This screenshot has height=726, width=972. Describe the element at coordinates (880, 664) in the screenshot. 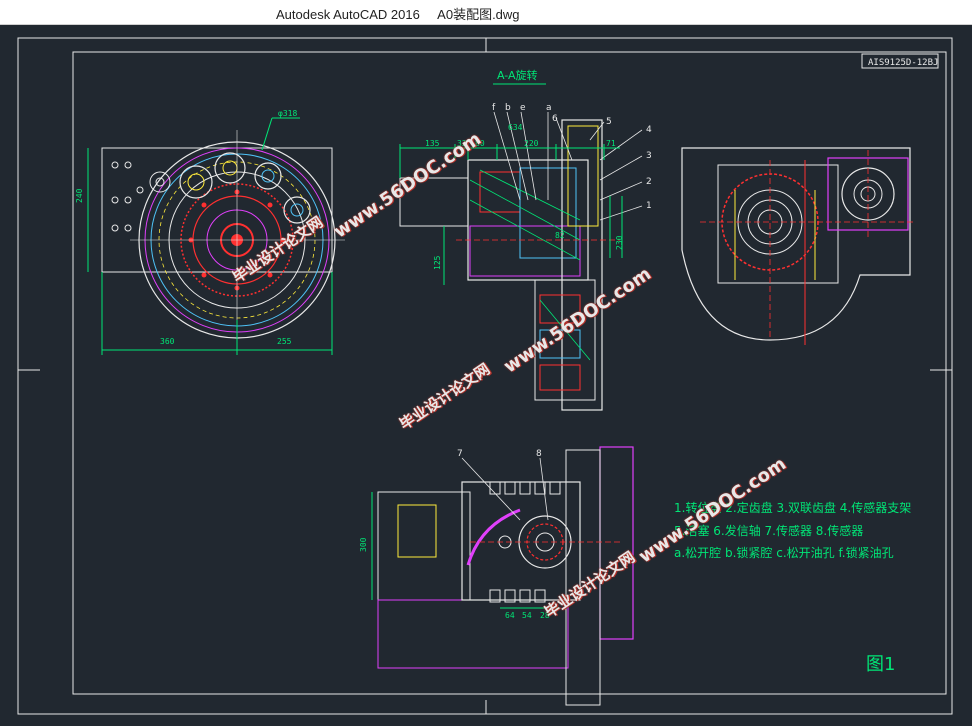

I see `figure-label: 图1` at that location.